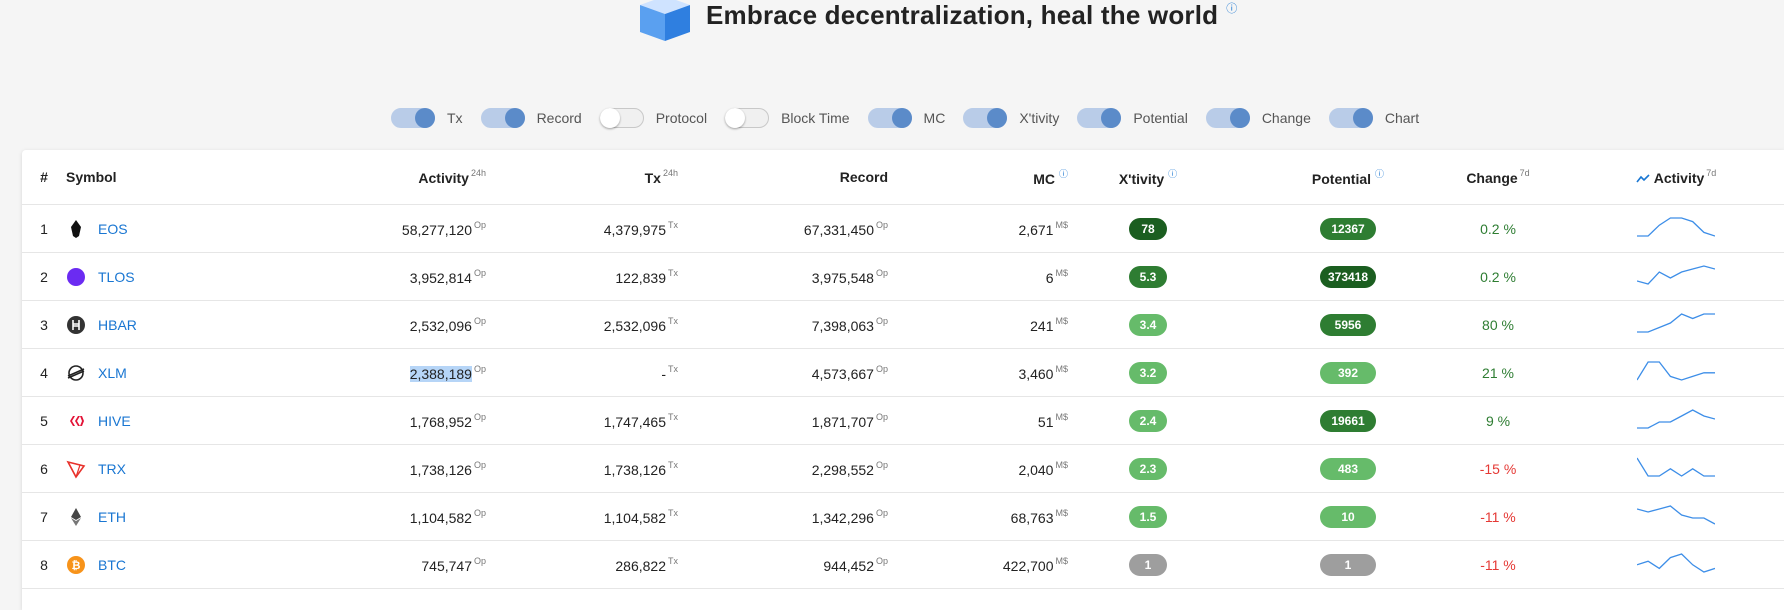  Describe the element at coordinates (140, 372) in the screenshot. I see `symbol-cell: XLM` at that location.